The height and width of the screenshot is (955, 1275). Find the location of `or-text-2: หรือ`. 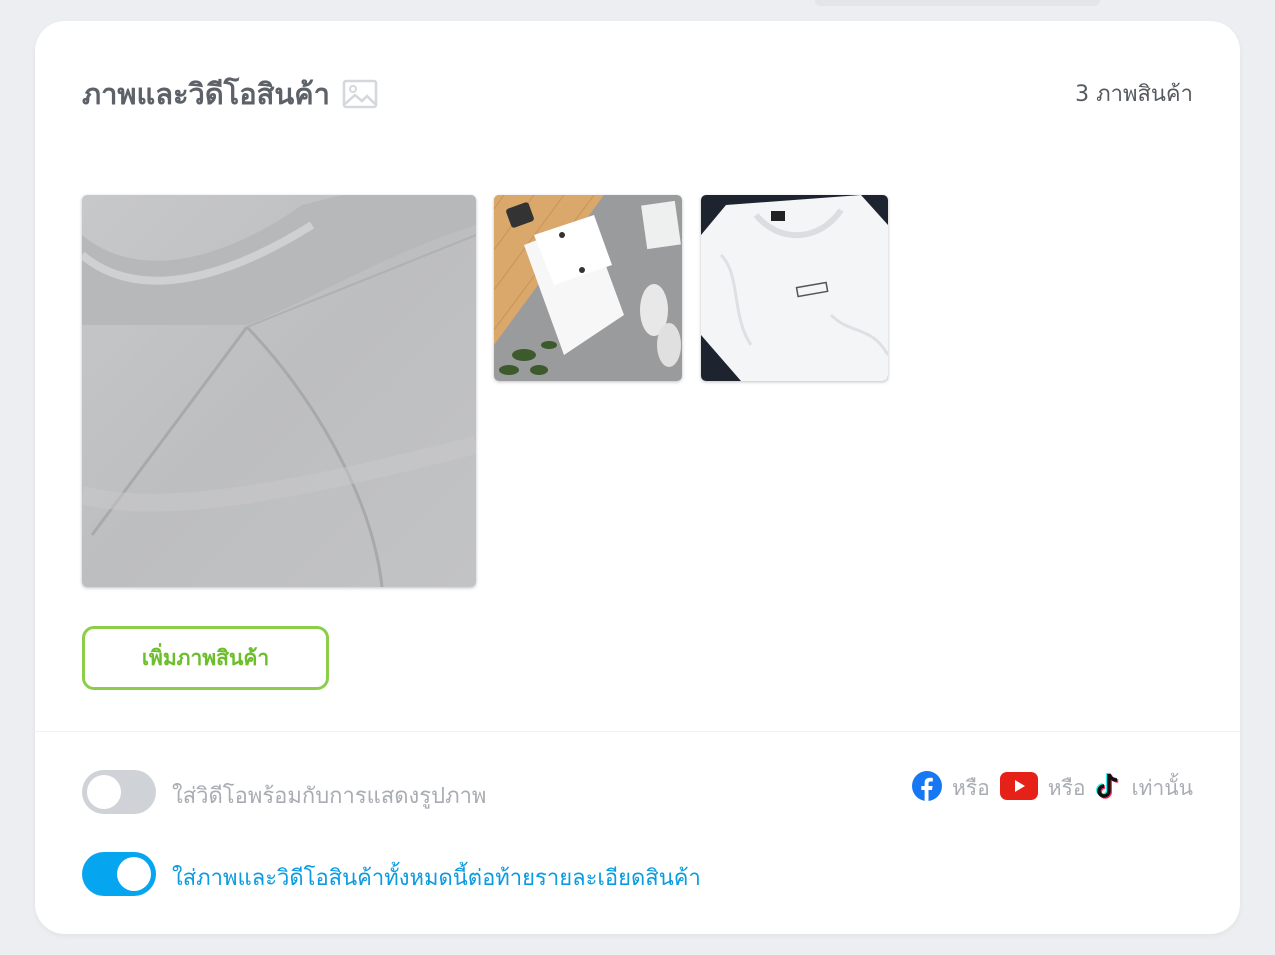

or-text-2: หรือ is located at coordinates (1066, 788).